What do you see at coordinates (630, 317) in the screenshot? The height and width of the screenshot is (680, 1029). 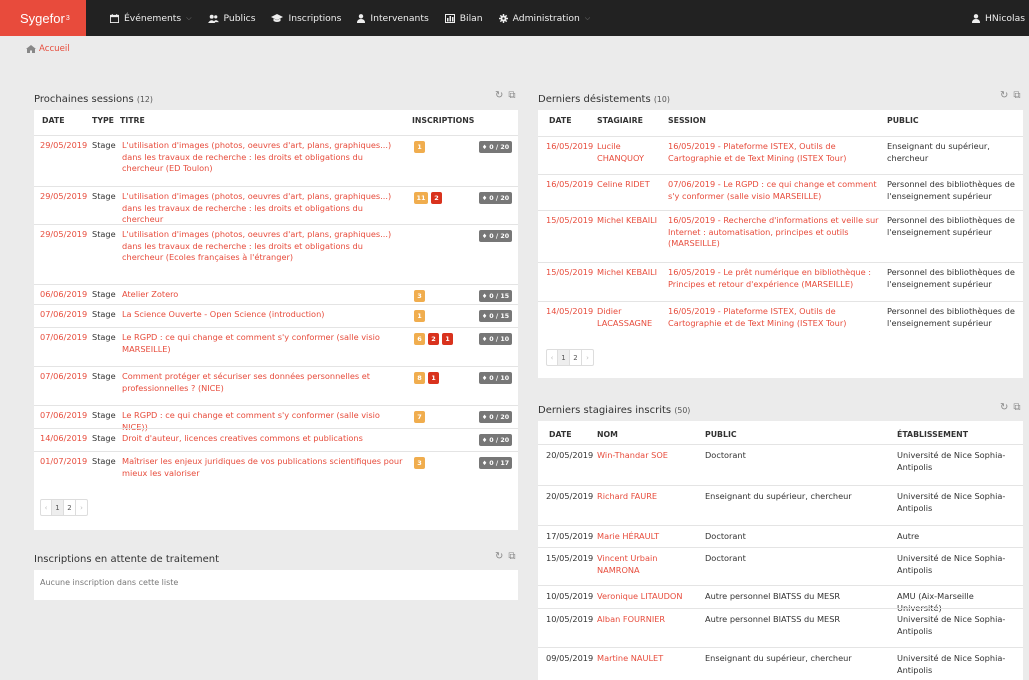 I see `desist-trainee-link: Didier LACASSAGNE` at bounding box center [630, 317].